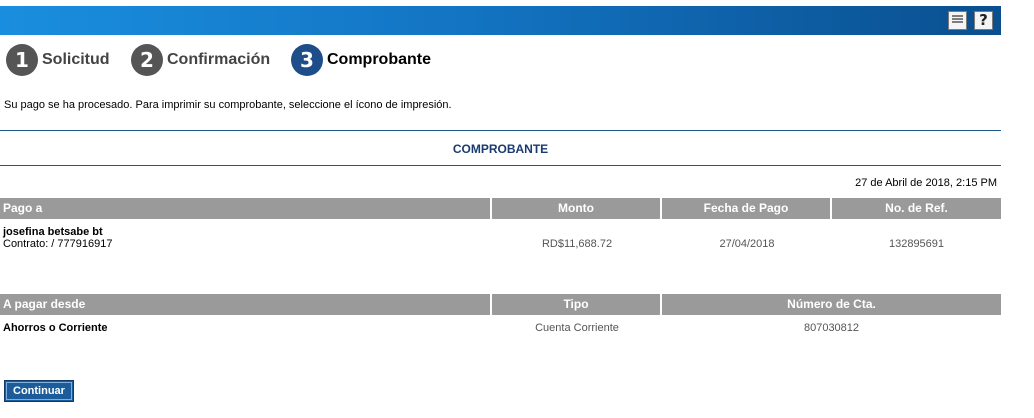  Describe the element at coordinates (916, 244) in the screenshot. I see `reference-value: 132895691` at that location.